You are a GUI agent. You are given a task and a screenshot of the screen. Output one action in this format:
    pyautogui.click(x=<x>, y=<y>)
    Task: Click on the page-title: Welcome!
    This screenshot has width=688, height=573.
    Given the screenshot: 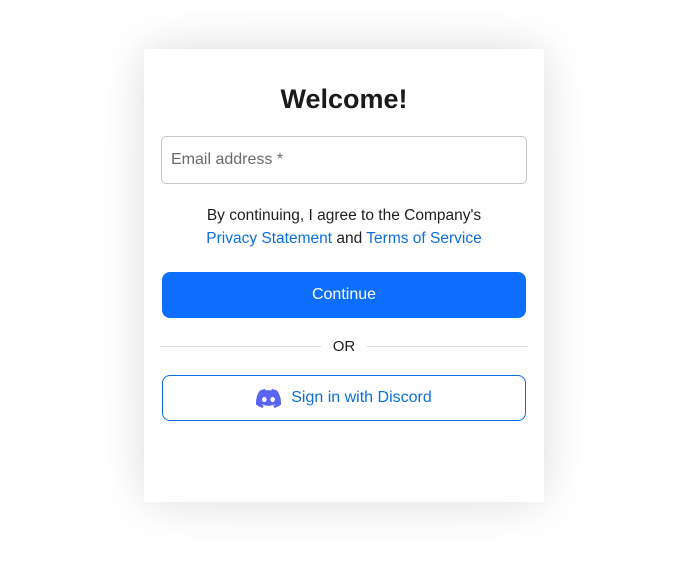 What is the action you would take?
    pyautogui.click(x=344, y=99)
    